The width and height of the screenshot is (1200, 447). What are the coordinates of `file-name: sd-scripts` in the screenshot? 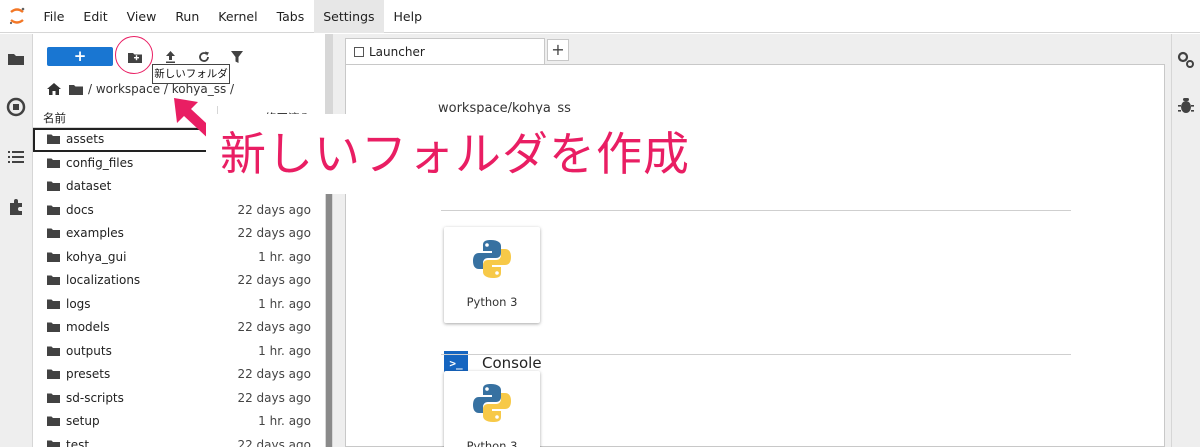 It's located at (95, 397).